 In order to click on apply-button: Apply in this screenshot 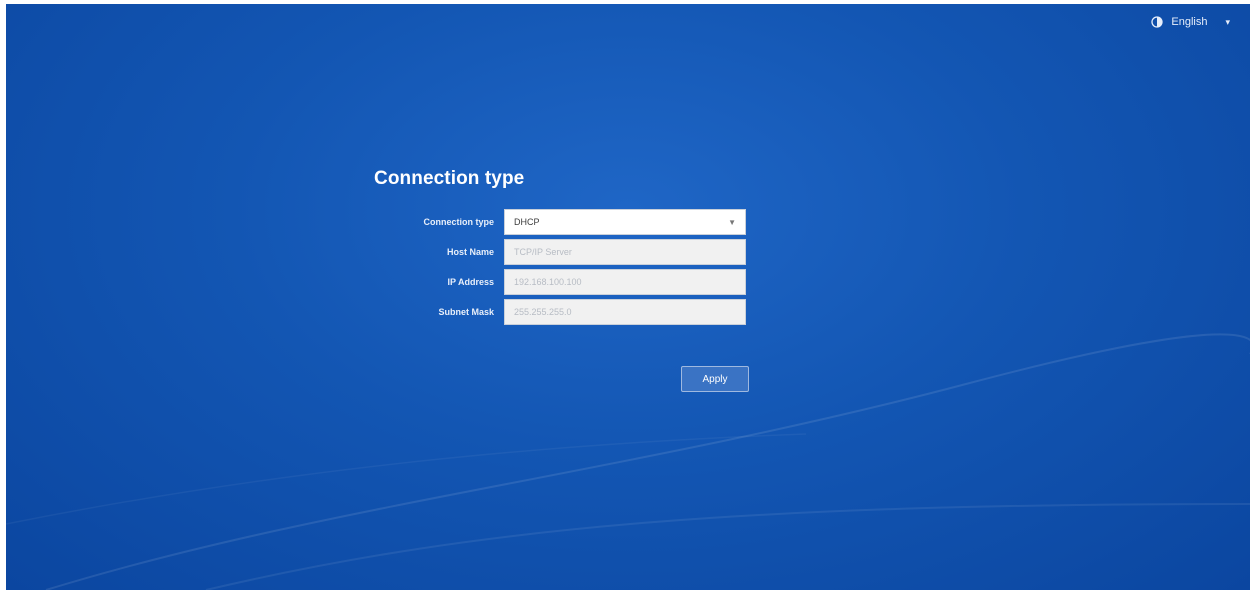, I will do `click(715, 379)`.